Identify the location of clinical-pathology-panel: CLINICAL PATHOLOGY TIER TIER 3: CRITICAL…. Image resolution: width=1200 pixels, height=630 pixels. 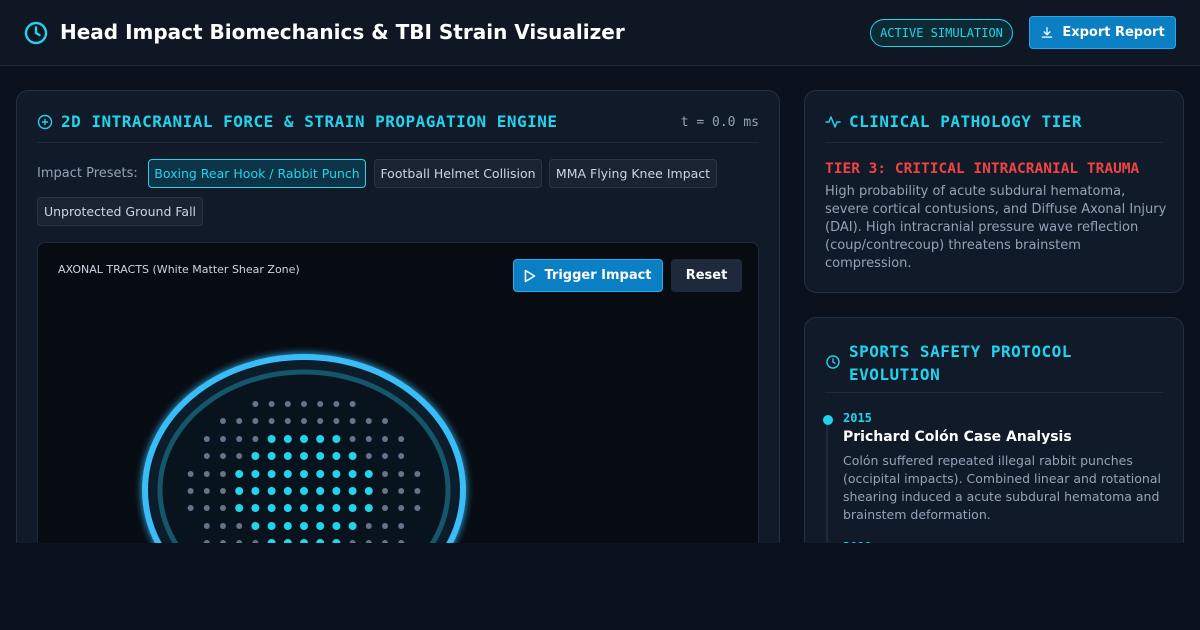
(994, 191).